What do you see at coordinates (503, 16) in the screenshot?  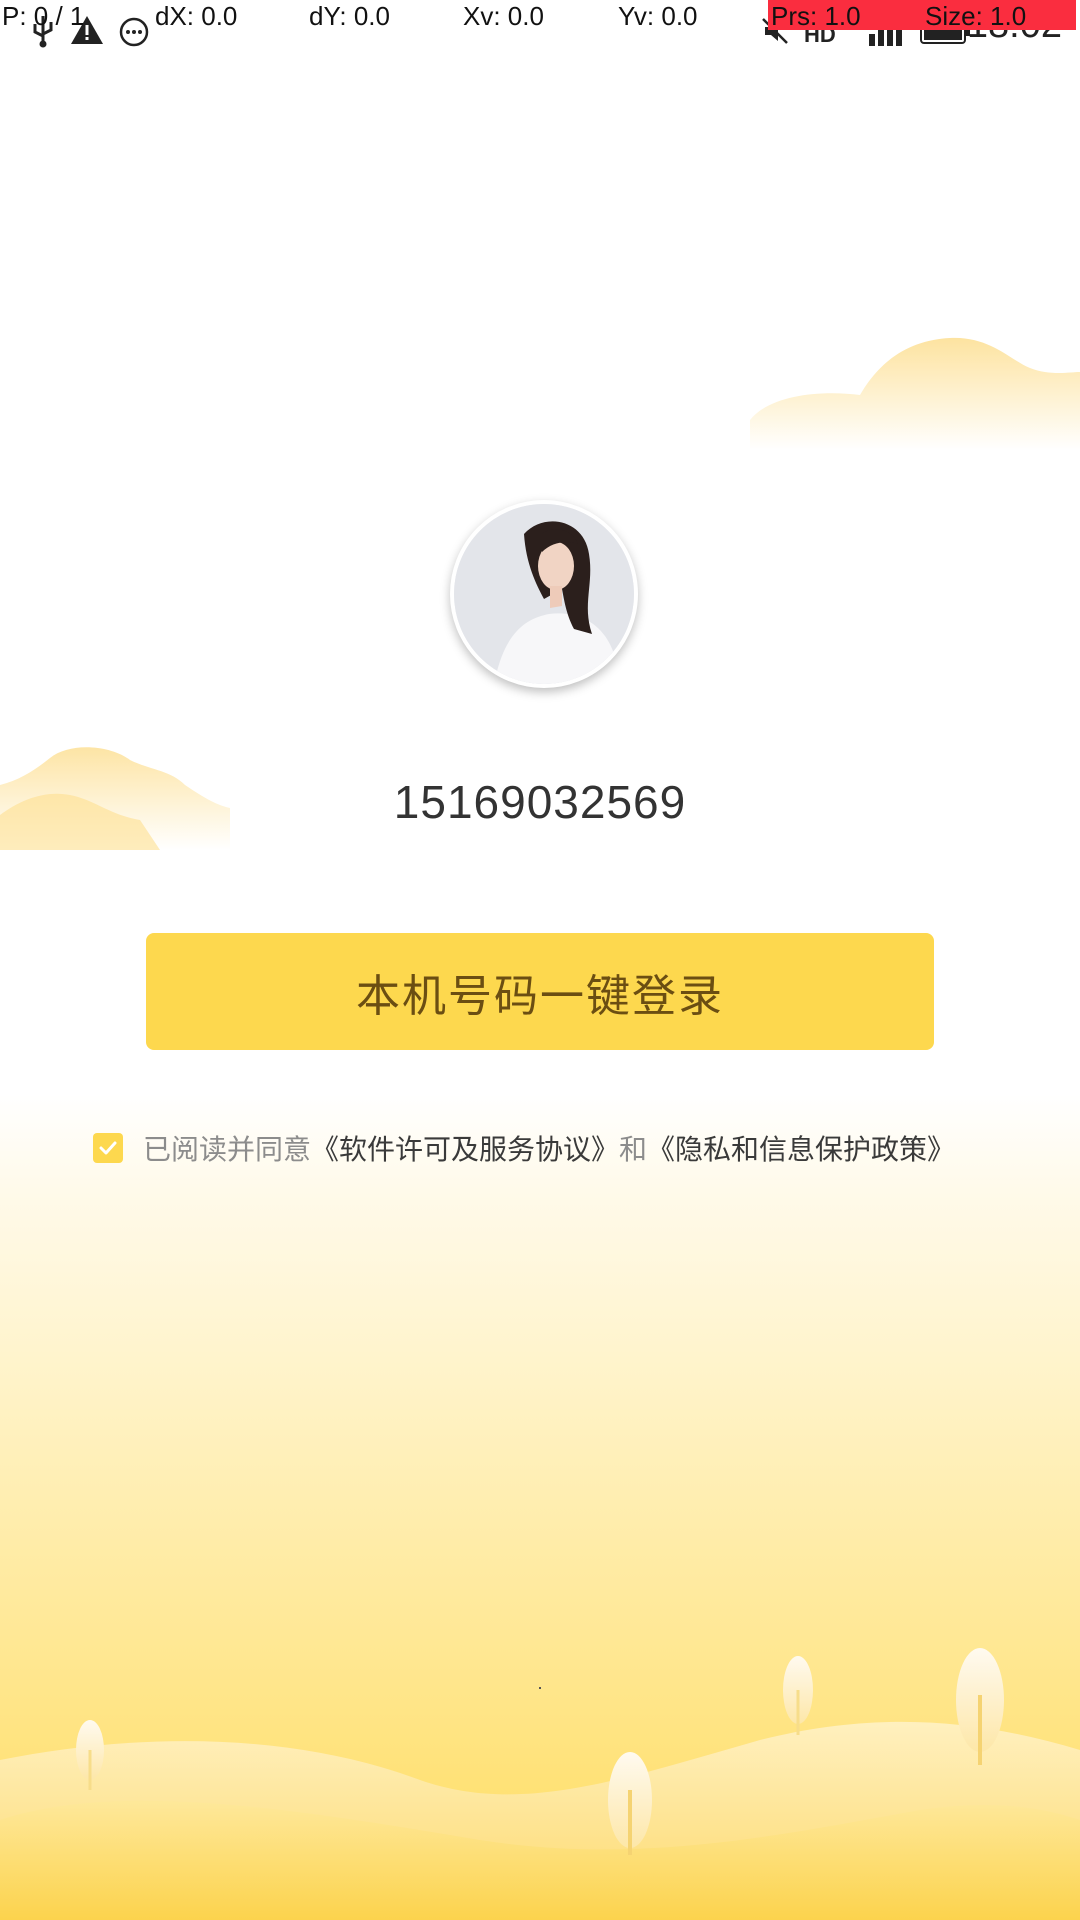 I see `debug-xv: Xv: 0.0` at bounding box center [503, 16].